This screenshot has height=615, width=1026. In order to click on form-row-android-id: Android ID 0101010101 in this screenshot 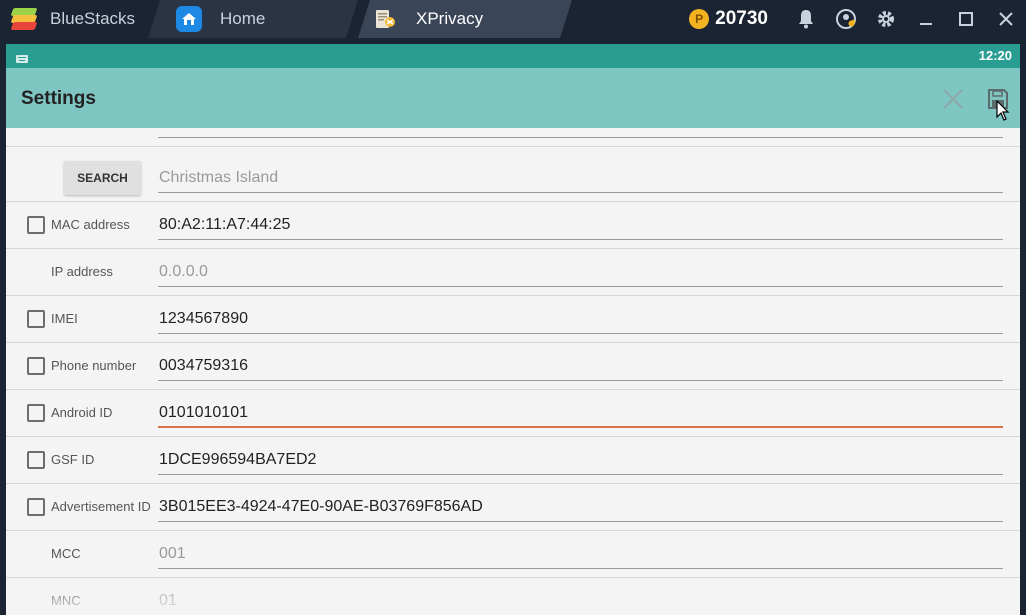, I will do `click(513, 413)`.